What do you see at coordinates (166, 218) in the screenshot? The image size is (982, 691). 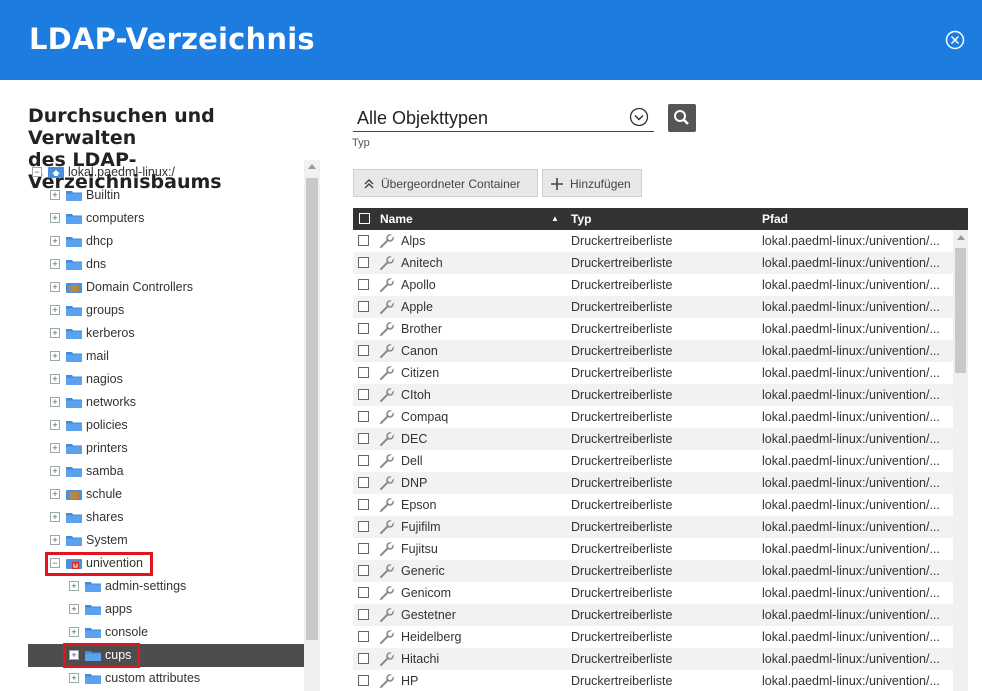 I see `tree-item-computers: + computers` at bounding box center [166, 218].